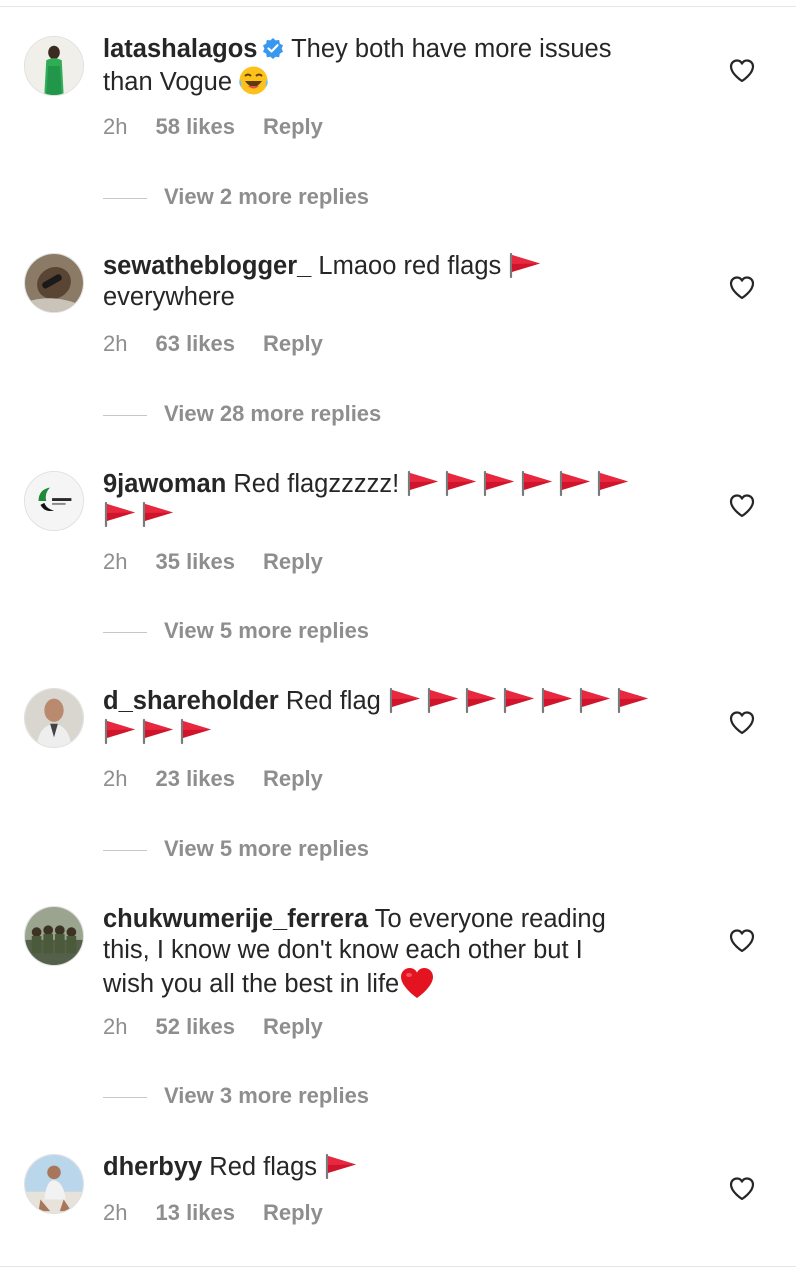 The height and width of the screenshot is (1280, 796). I want to click on comment-body: Lmaoo red flags, so click(410, 266).